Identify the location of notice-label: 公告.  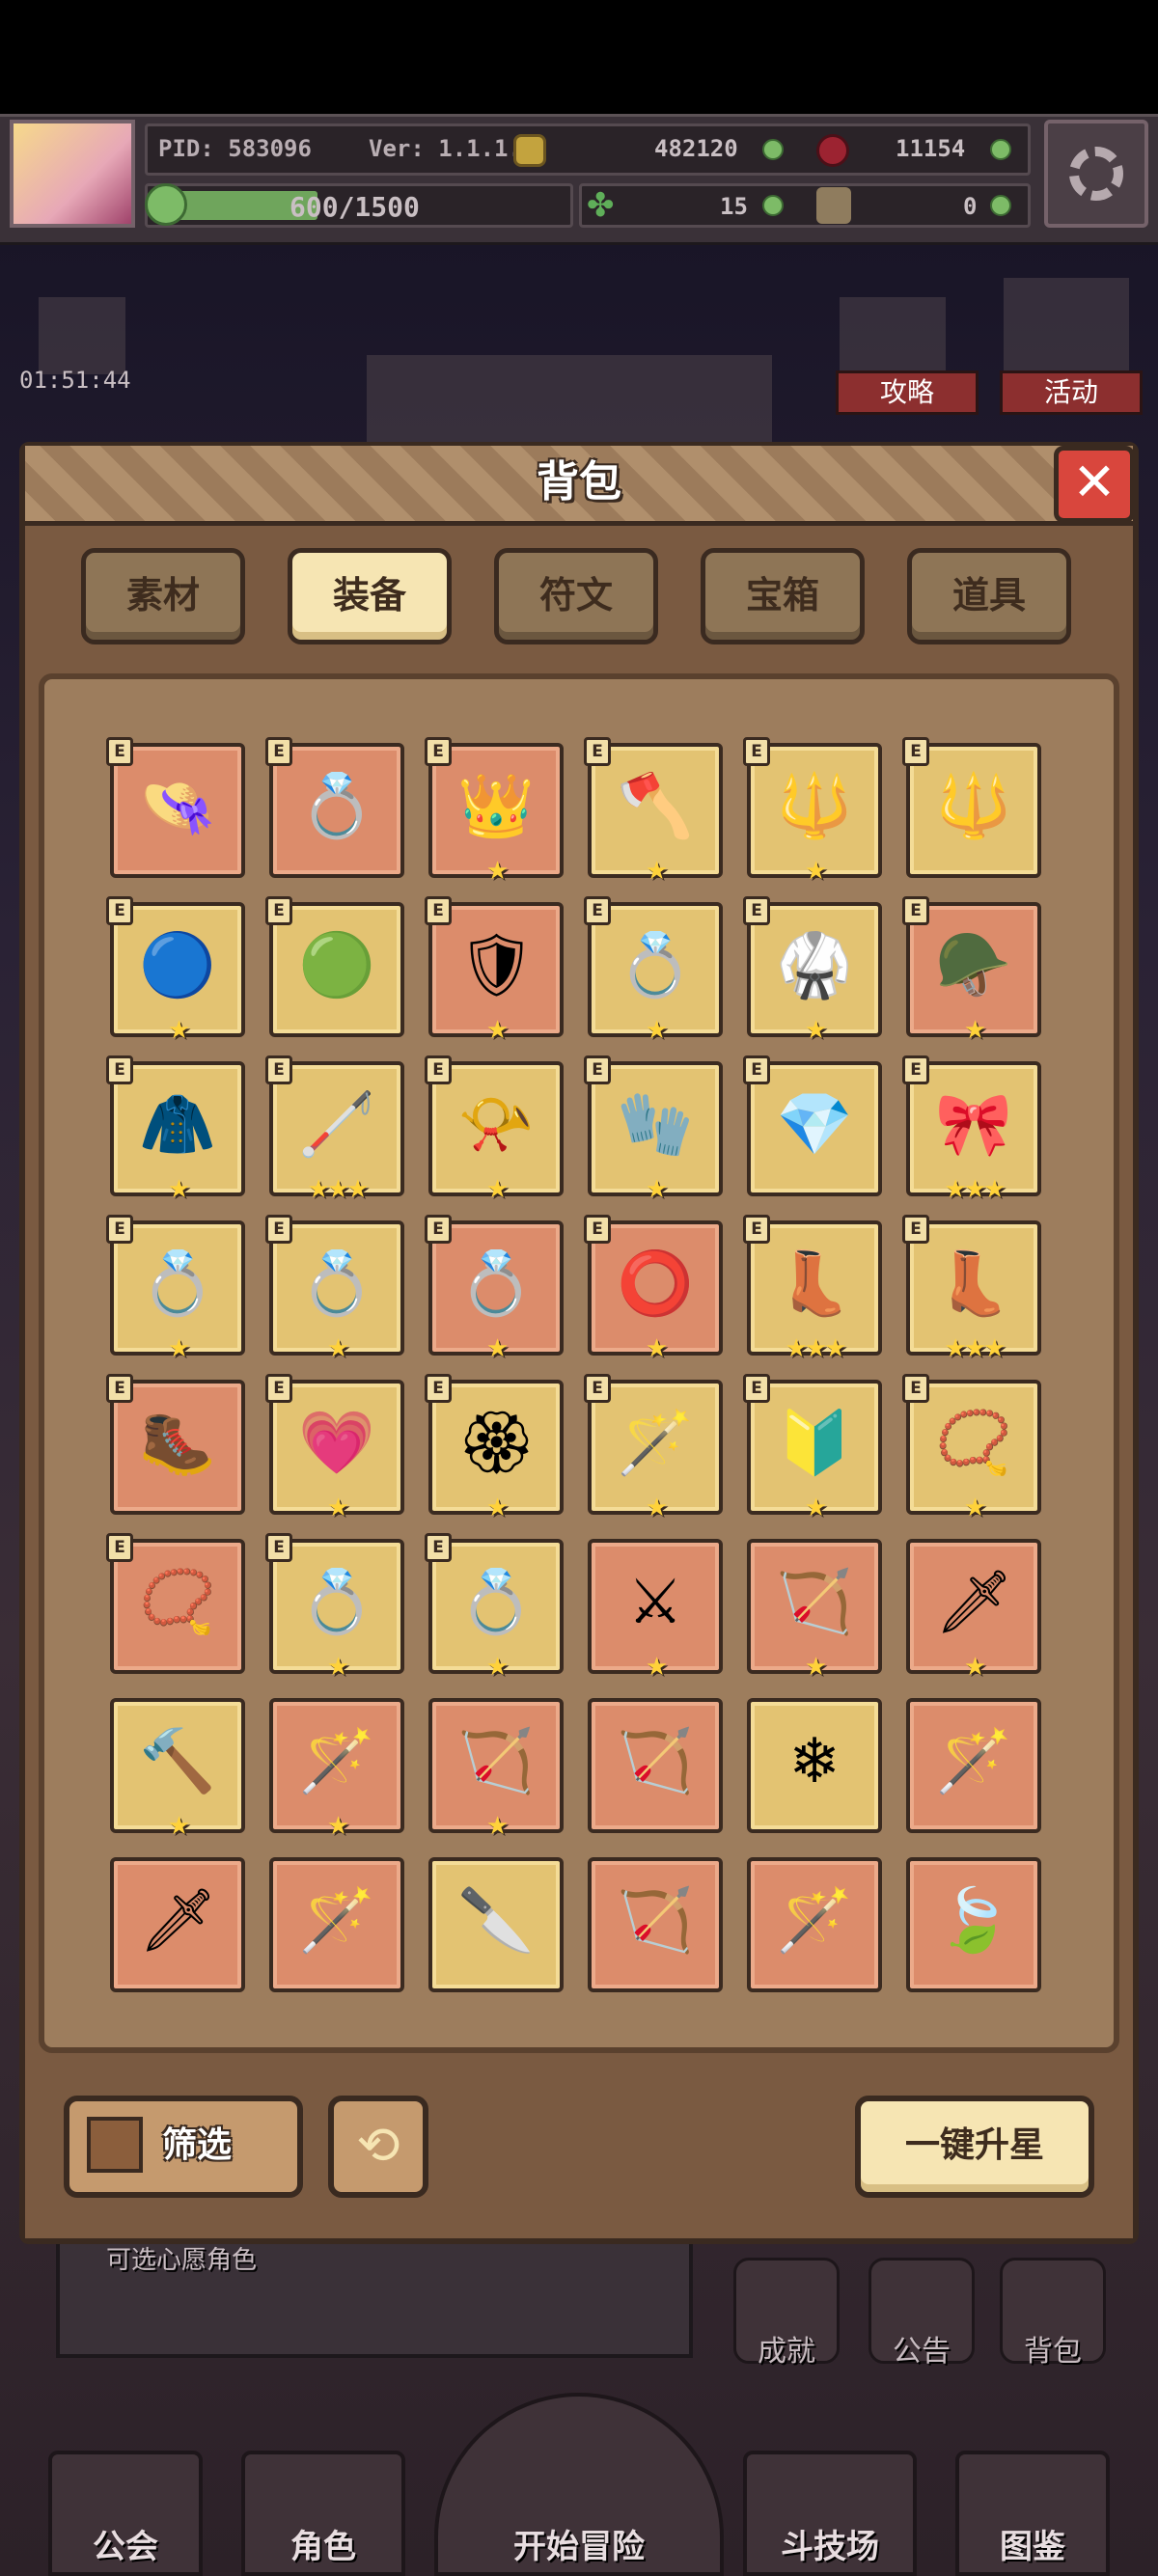
(922, 2352).